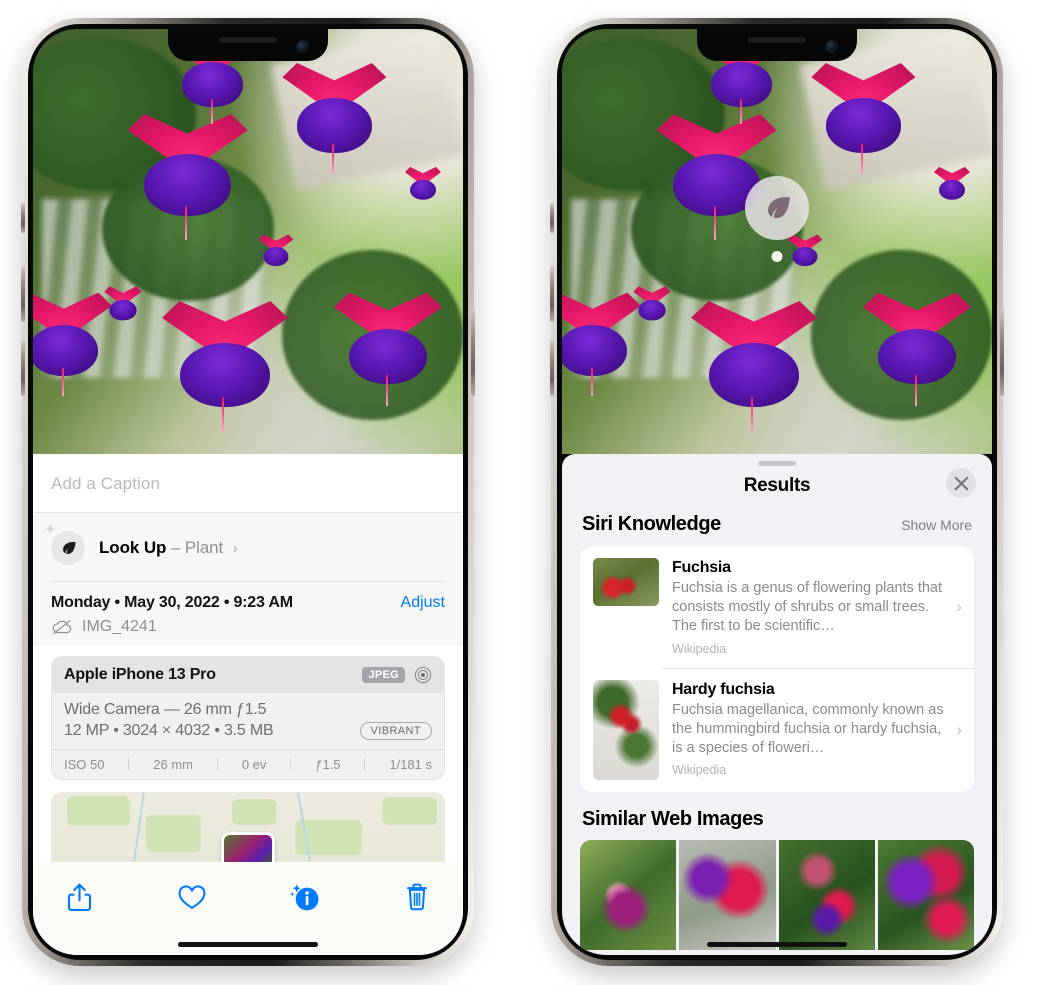 The image size is (1055, 985). I want to click on photo-filename: IMG_4241, so click(119, 626).